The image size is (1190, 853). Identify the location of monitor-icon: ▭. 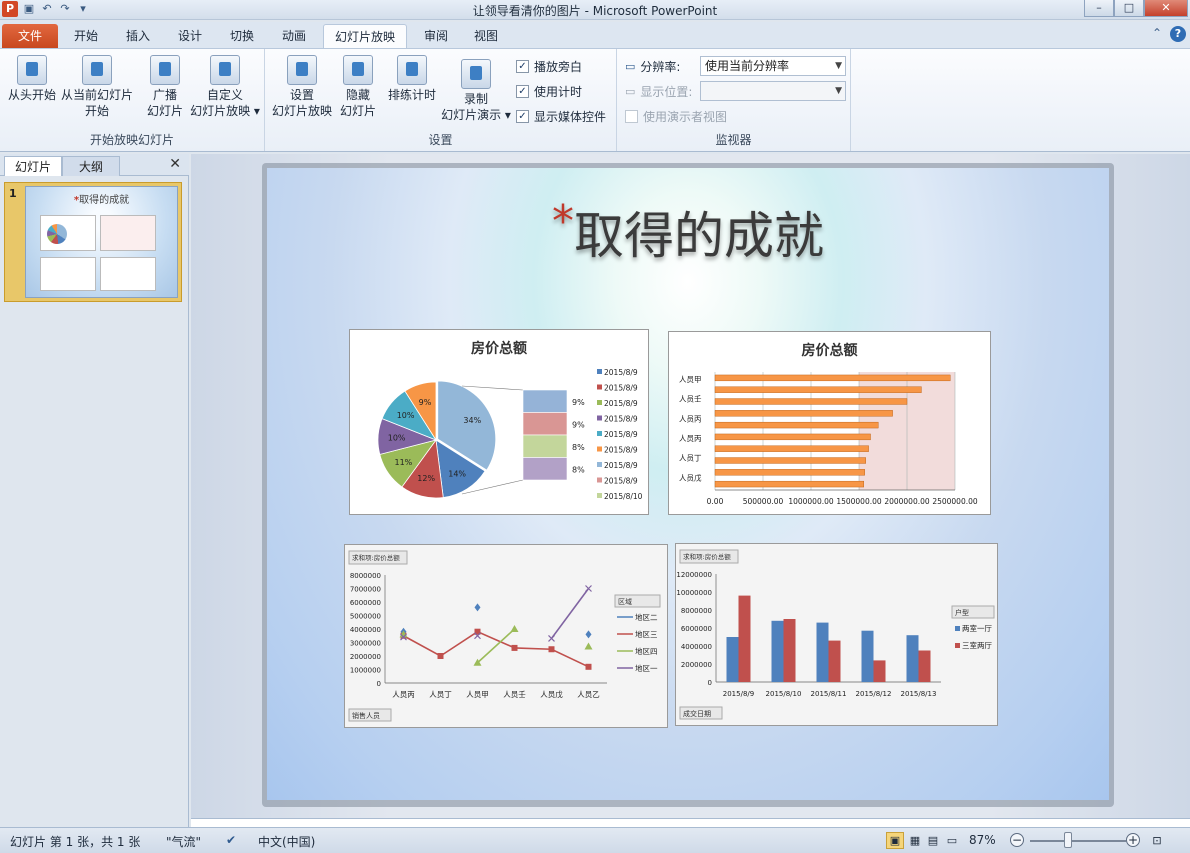
(630, 91).